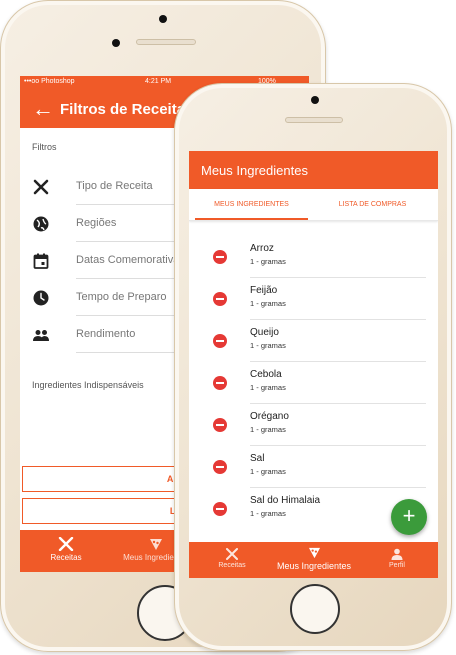 Image resolution: width=456 pixels, height=655 pixels. I want to click on list-item: Cebola 1 - gramas, so click(313, 383).